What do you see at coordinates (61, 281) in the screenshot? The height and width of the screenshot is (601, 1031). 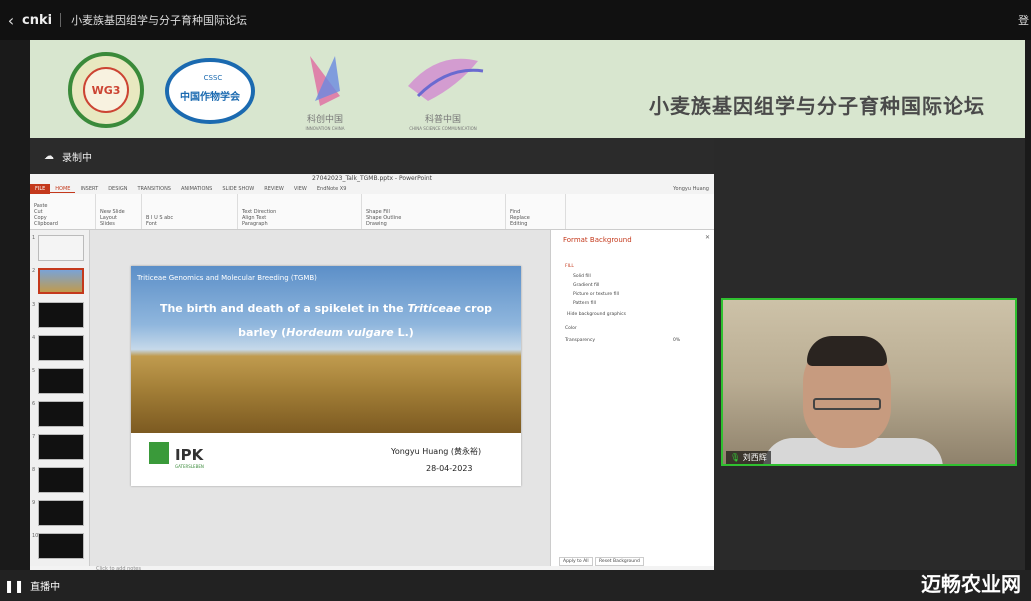 I see `slide-thumbnail-selected` at bounding box center [61, 281].